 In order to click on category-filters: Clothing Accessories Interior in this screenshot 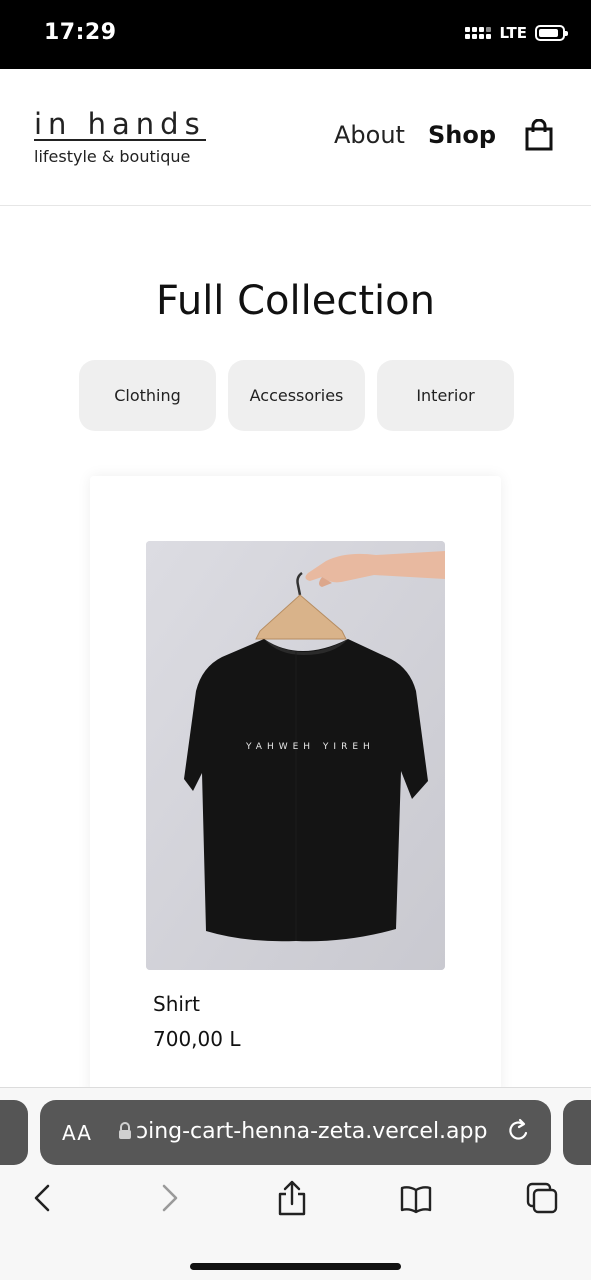, I will do `click(296, 395)`.